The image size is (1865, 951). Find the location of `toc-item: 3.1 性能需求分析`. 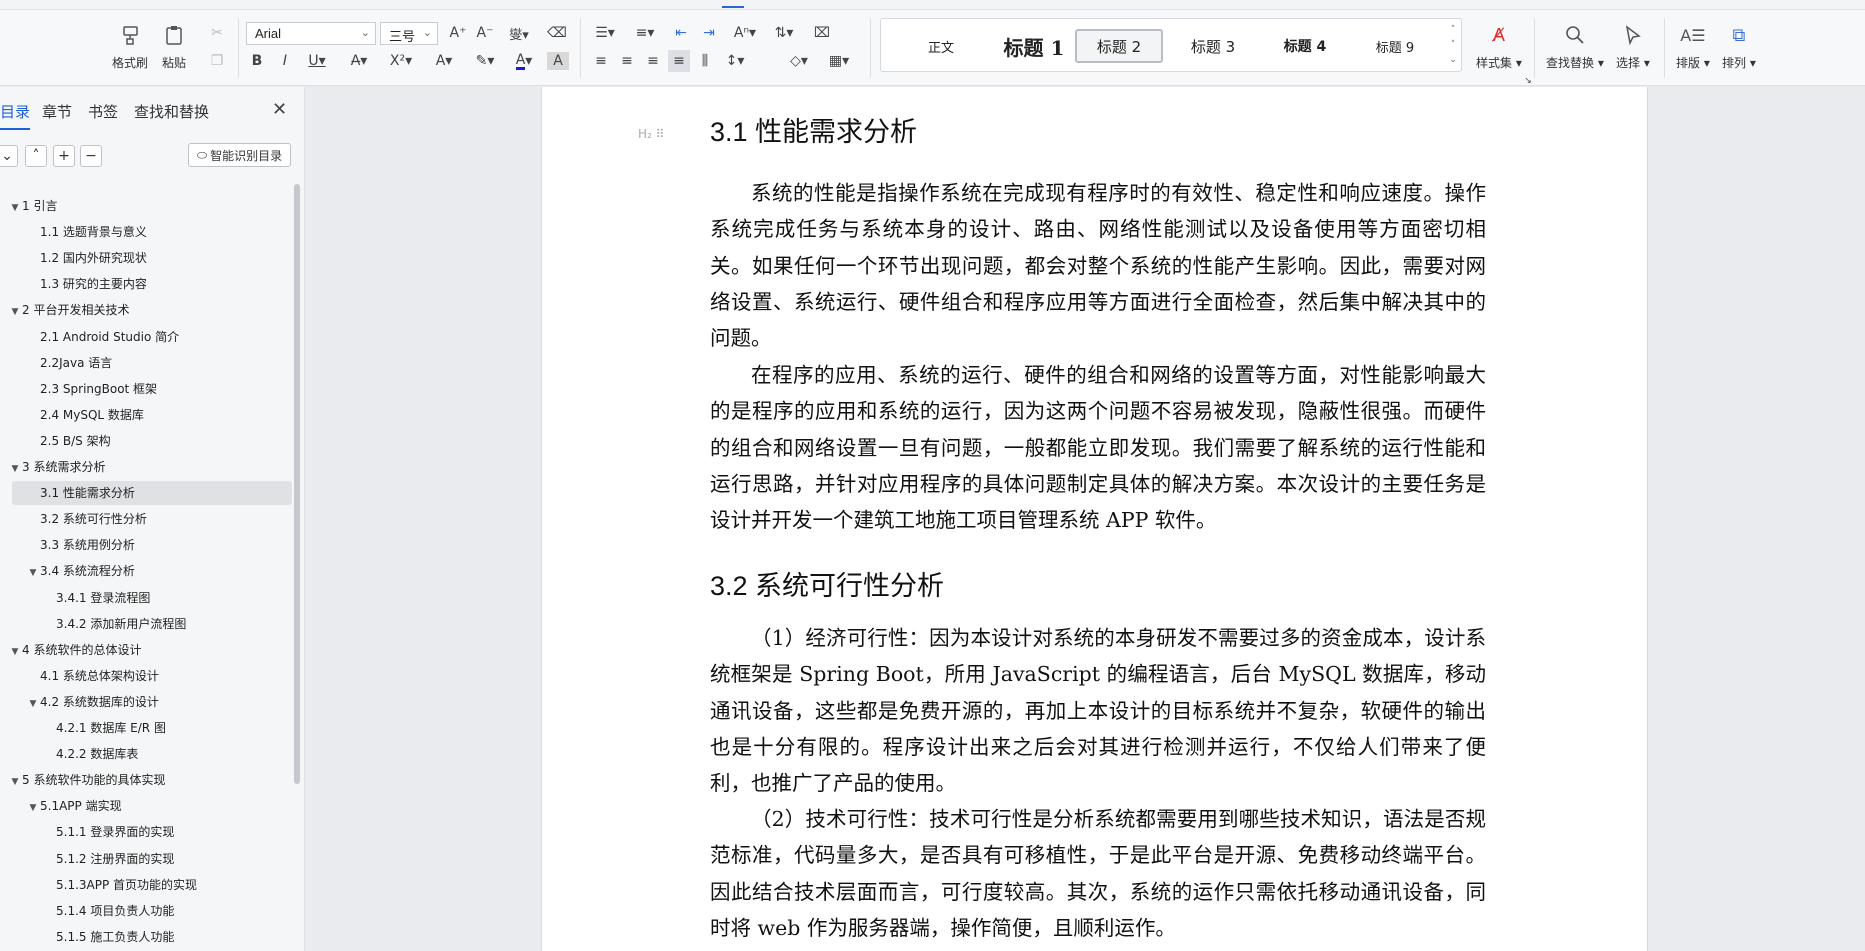

toc-item: 3.1 性能需求分析 is located at coordinates (80, 493).